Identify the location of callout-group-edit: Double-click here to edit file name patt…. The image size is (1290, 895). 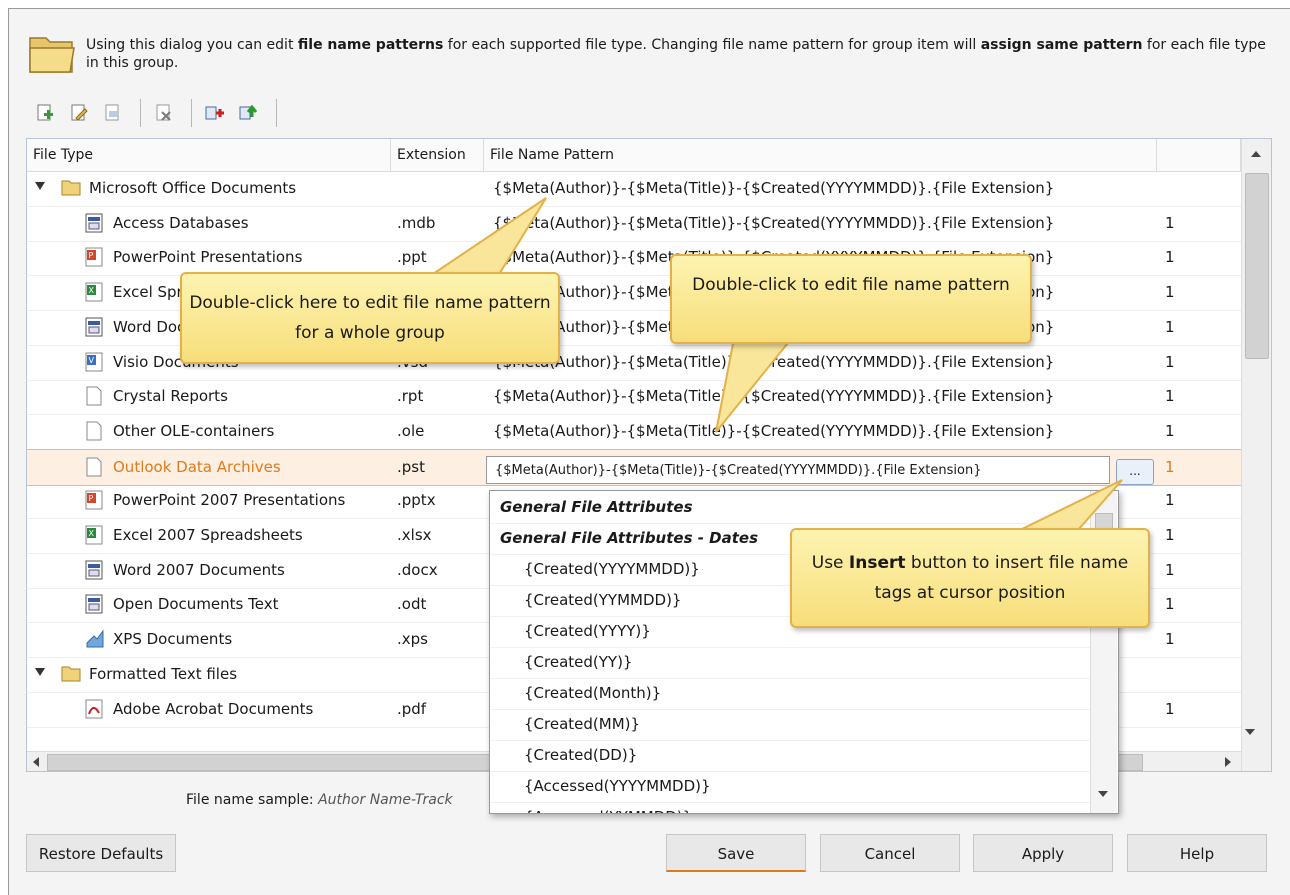
(370, 318).